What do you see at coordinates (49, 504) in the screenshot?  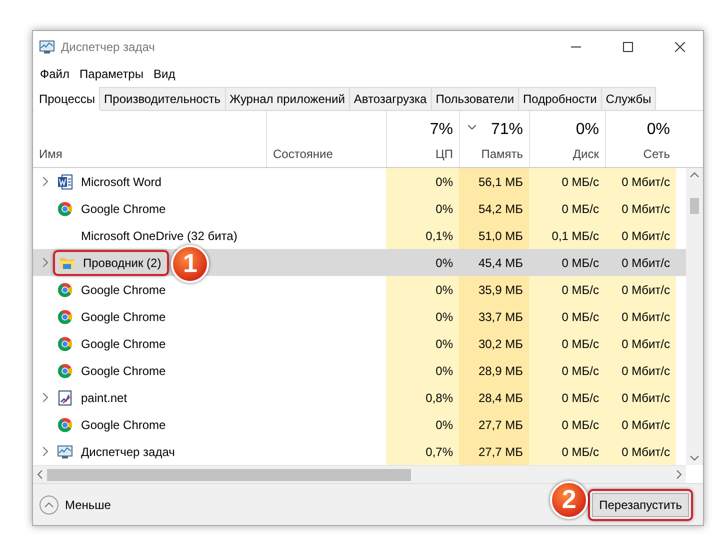 I see `chevron-up-circle-icon` at bounding box center [49, 504].